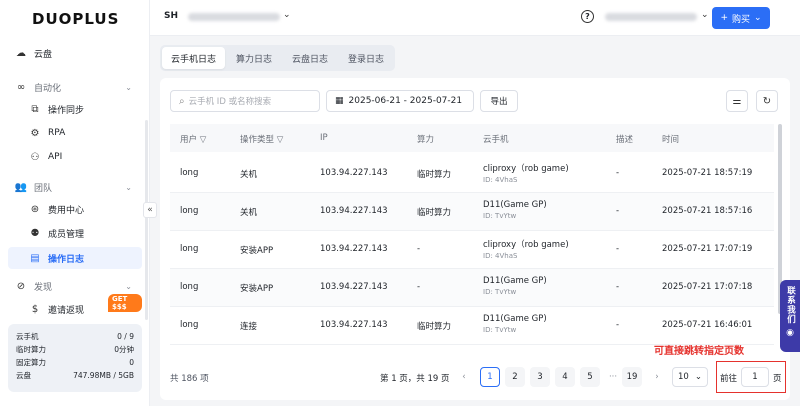 The width and height of the screenshot is (800, 406). I want to click on robot-icon: ⚙, so click(35, 133).